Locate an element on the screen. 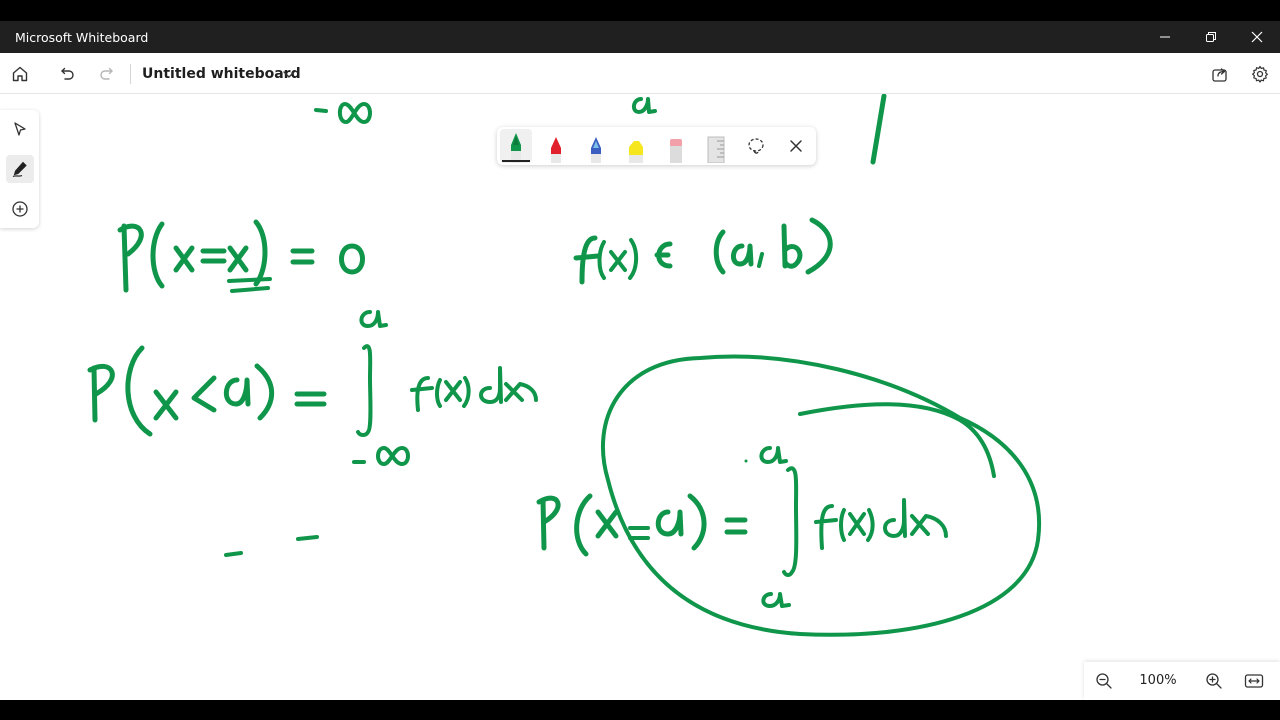 The width and height of the screenshot is (1280, 720). blue-pen-button is located at coordinates (596, 146).